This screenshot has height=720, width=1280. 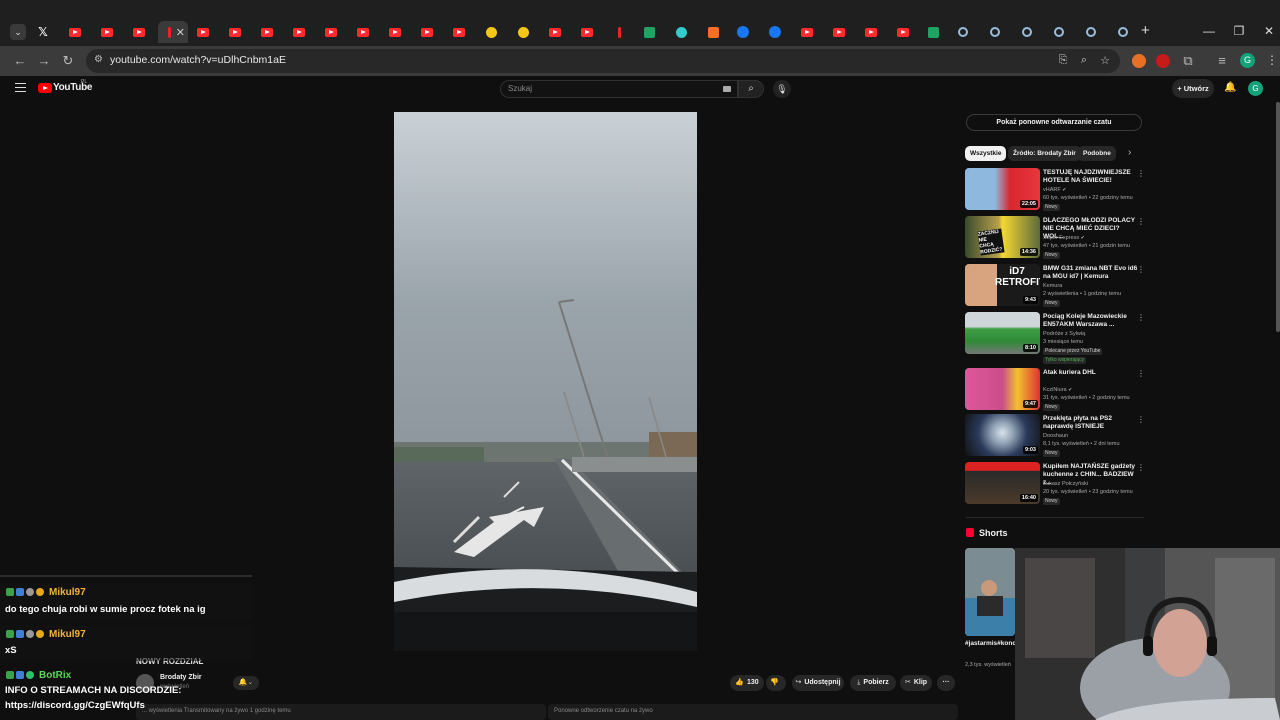 What do you see at coordinates (1230, 87) in the screenshot?
I see `notifications-bell-icon: 🔔` at bounding box center [1230, 87].